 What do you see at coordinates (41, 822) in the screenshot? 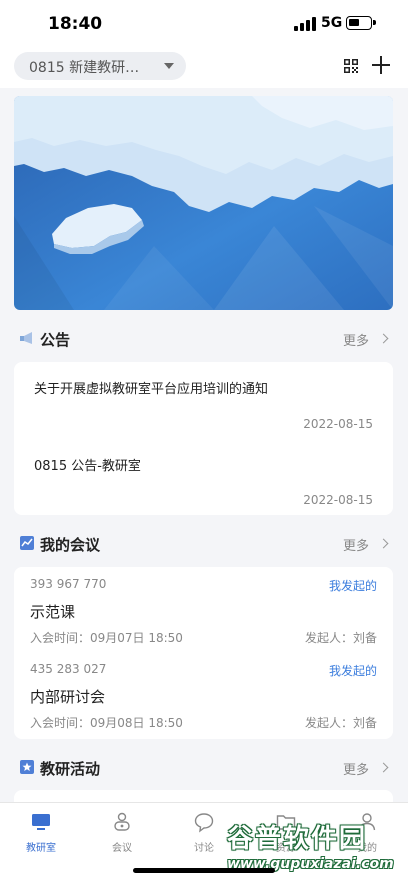
I see `monitor-icon` at bounding box center [41, 822].